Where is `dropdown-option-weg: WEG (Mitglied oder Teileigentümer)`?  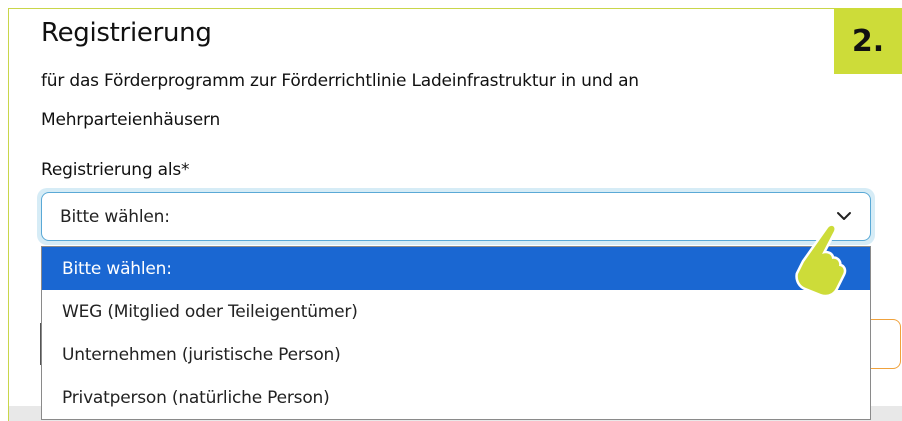
dropdown-option-weg: WEG (Mitglied oder Teileigentümer) is located at coordinates (456, 311).